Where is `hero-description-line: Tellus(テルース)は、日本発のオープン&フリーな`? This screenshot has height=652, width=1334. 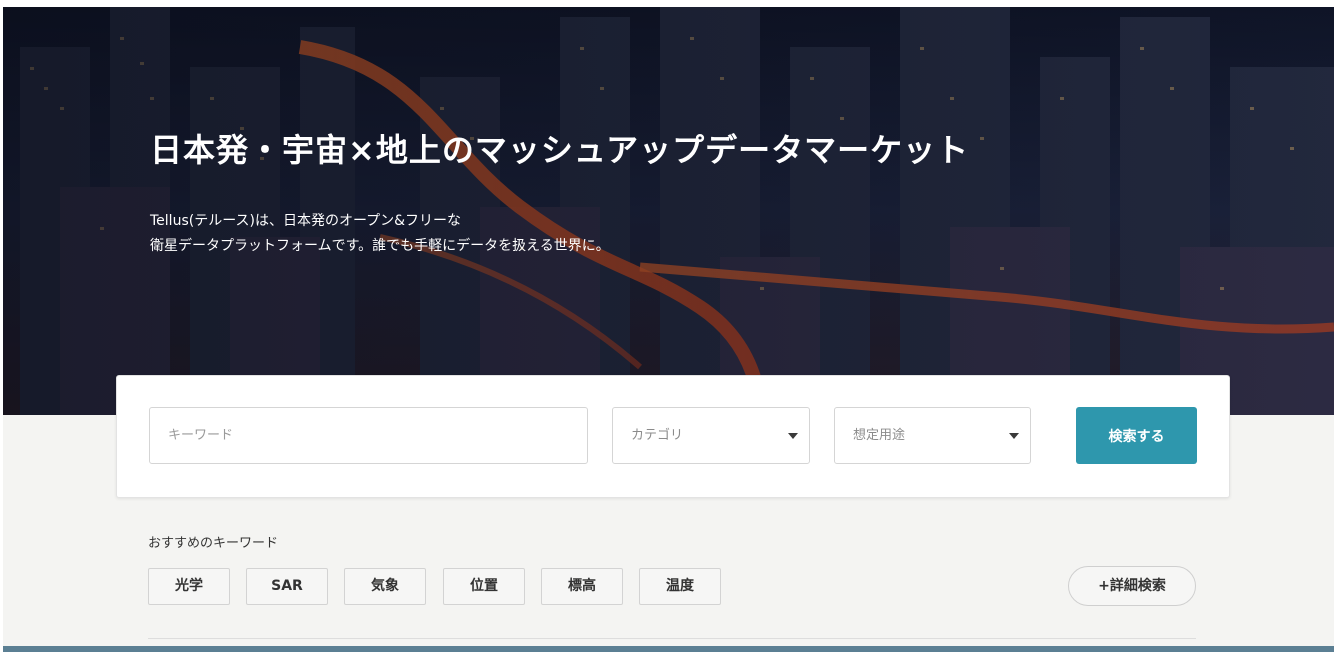
hero-description-line: Tellus(テルース)は、日本発のオープン&フリーな is located at coordinates (306, 221).